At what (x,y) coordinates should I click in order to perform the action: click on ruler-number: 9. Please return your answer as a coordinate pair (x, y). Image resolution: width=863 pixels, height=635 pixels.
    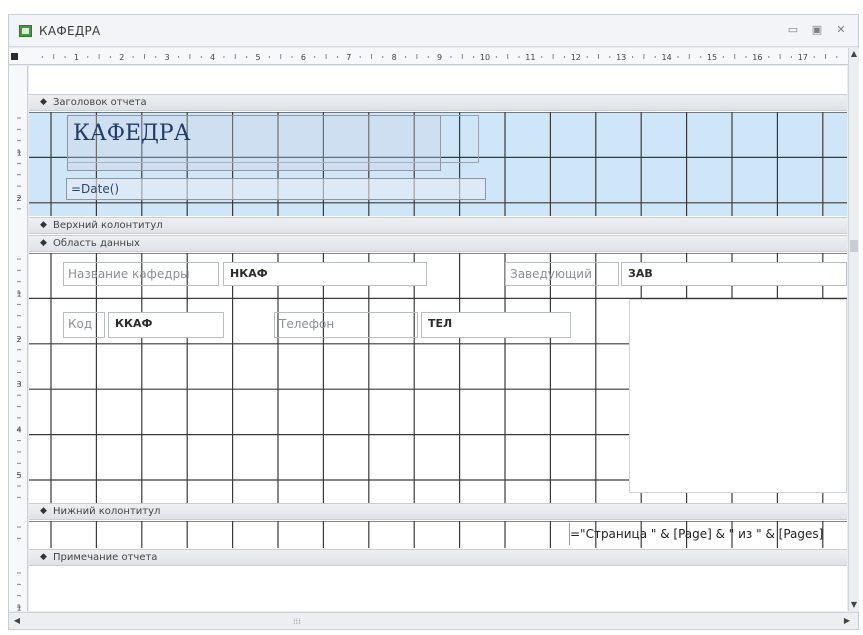
    Looking at the image, I should click on (439, 57).